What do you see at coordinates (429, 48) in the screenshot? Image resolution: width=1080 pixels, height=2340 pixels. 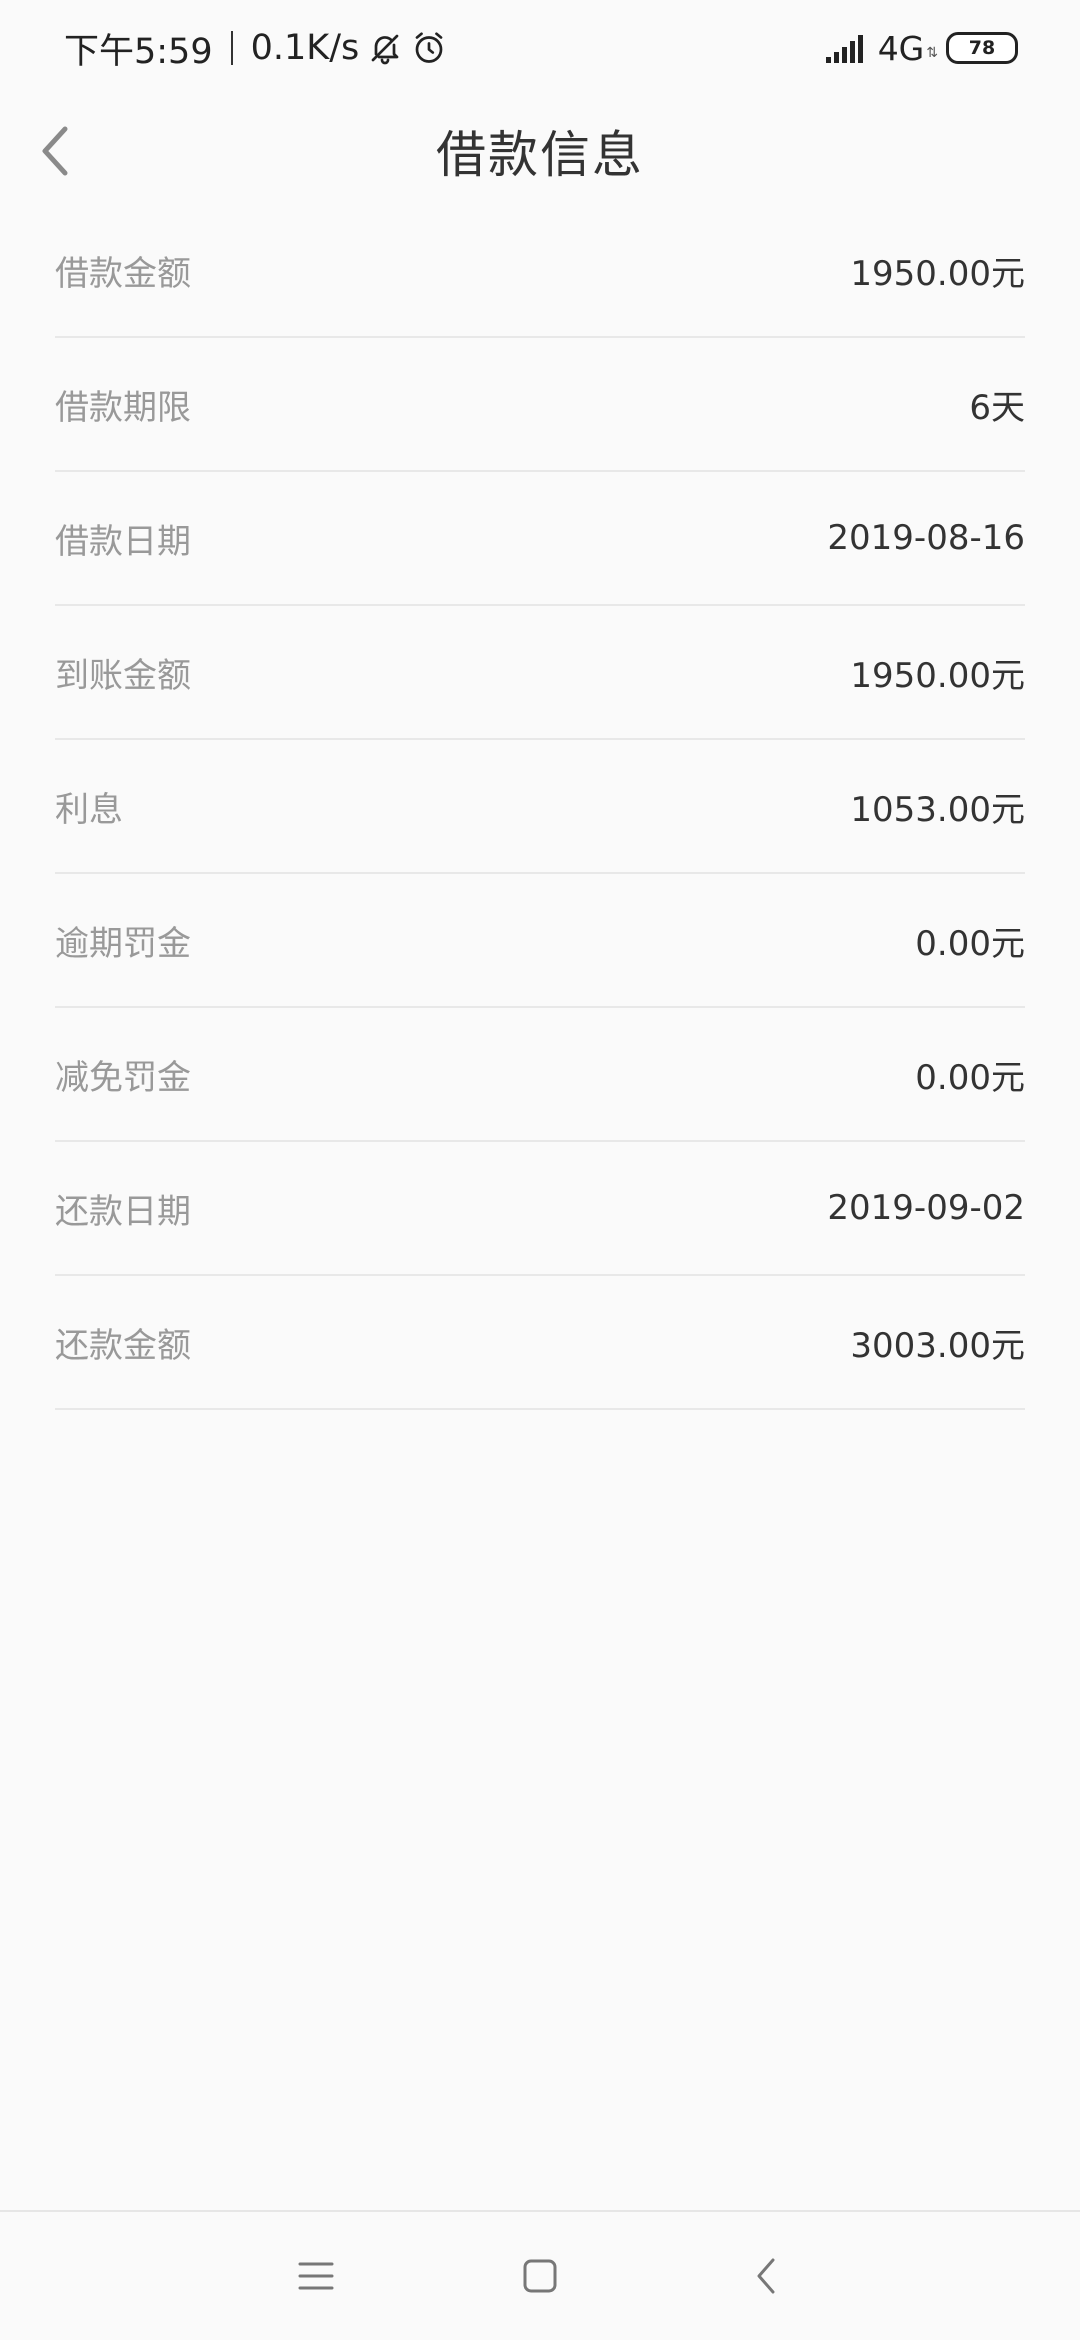 I see `alarm-icon` at bounding box center [429, 48].